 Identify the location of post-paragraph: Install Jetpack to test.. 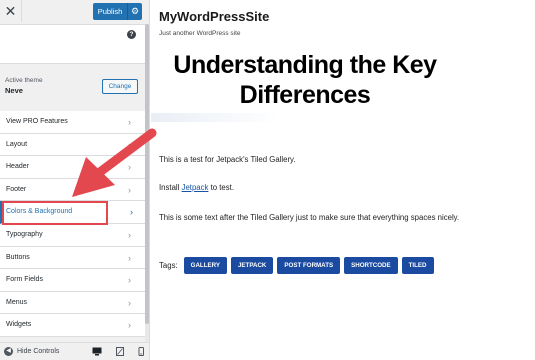
(196, 187).